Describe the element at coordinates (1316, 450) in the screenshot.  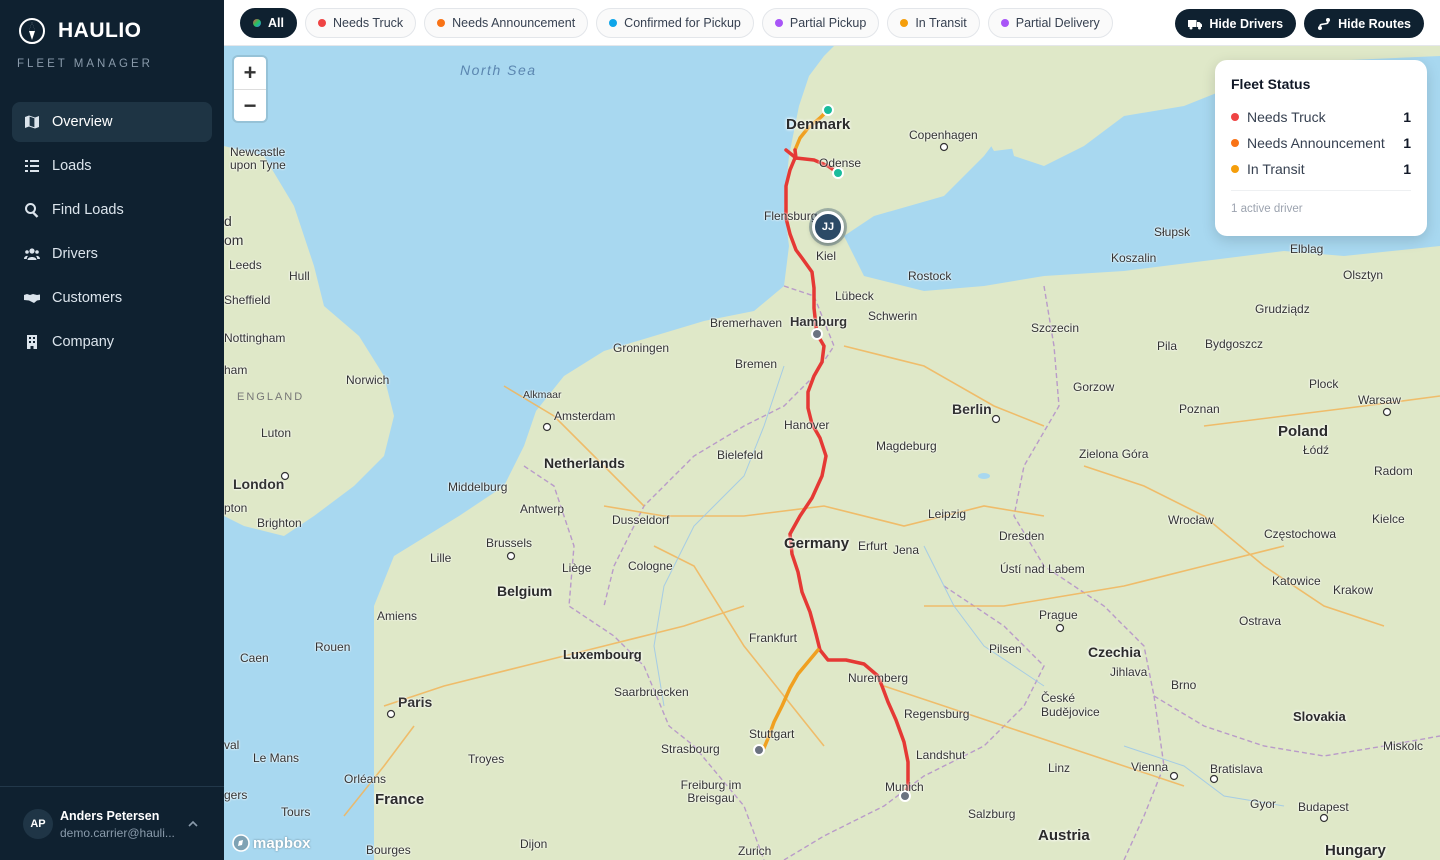
I see `city-label: Łódź` at that location.